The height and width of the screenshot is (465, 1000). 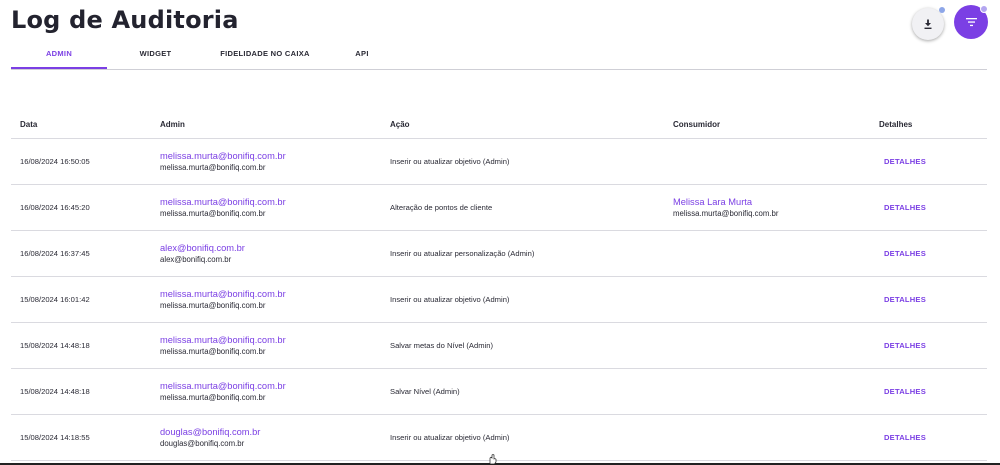 What do you see at coordinates (776, 202) in the screenshot?
I see `consumer-name-link: Melissa Lara Murta` at bounding box center [776, 202].